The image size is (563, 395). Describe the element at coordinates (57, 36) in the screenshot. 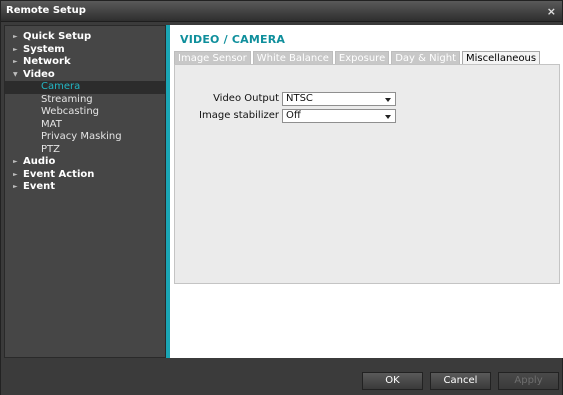

I see `sidebar-item-label: Quick Setup` at that location.